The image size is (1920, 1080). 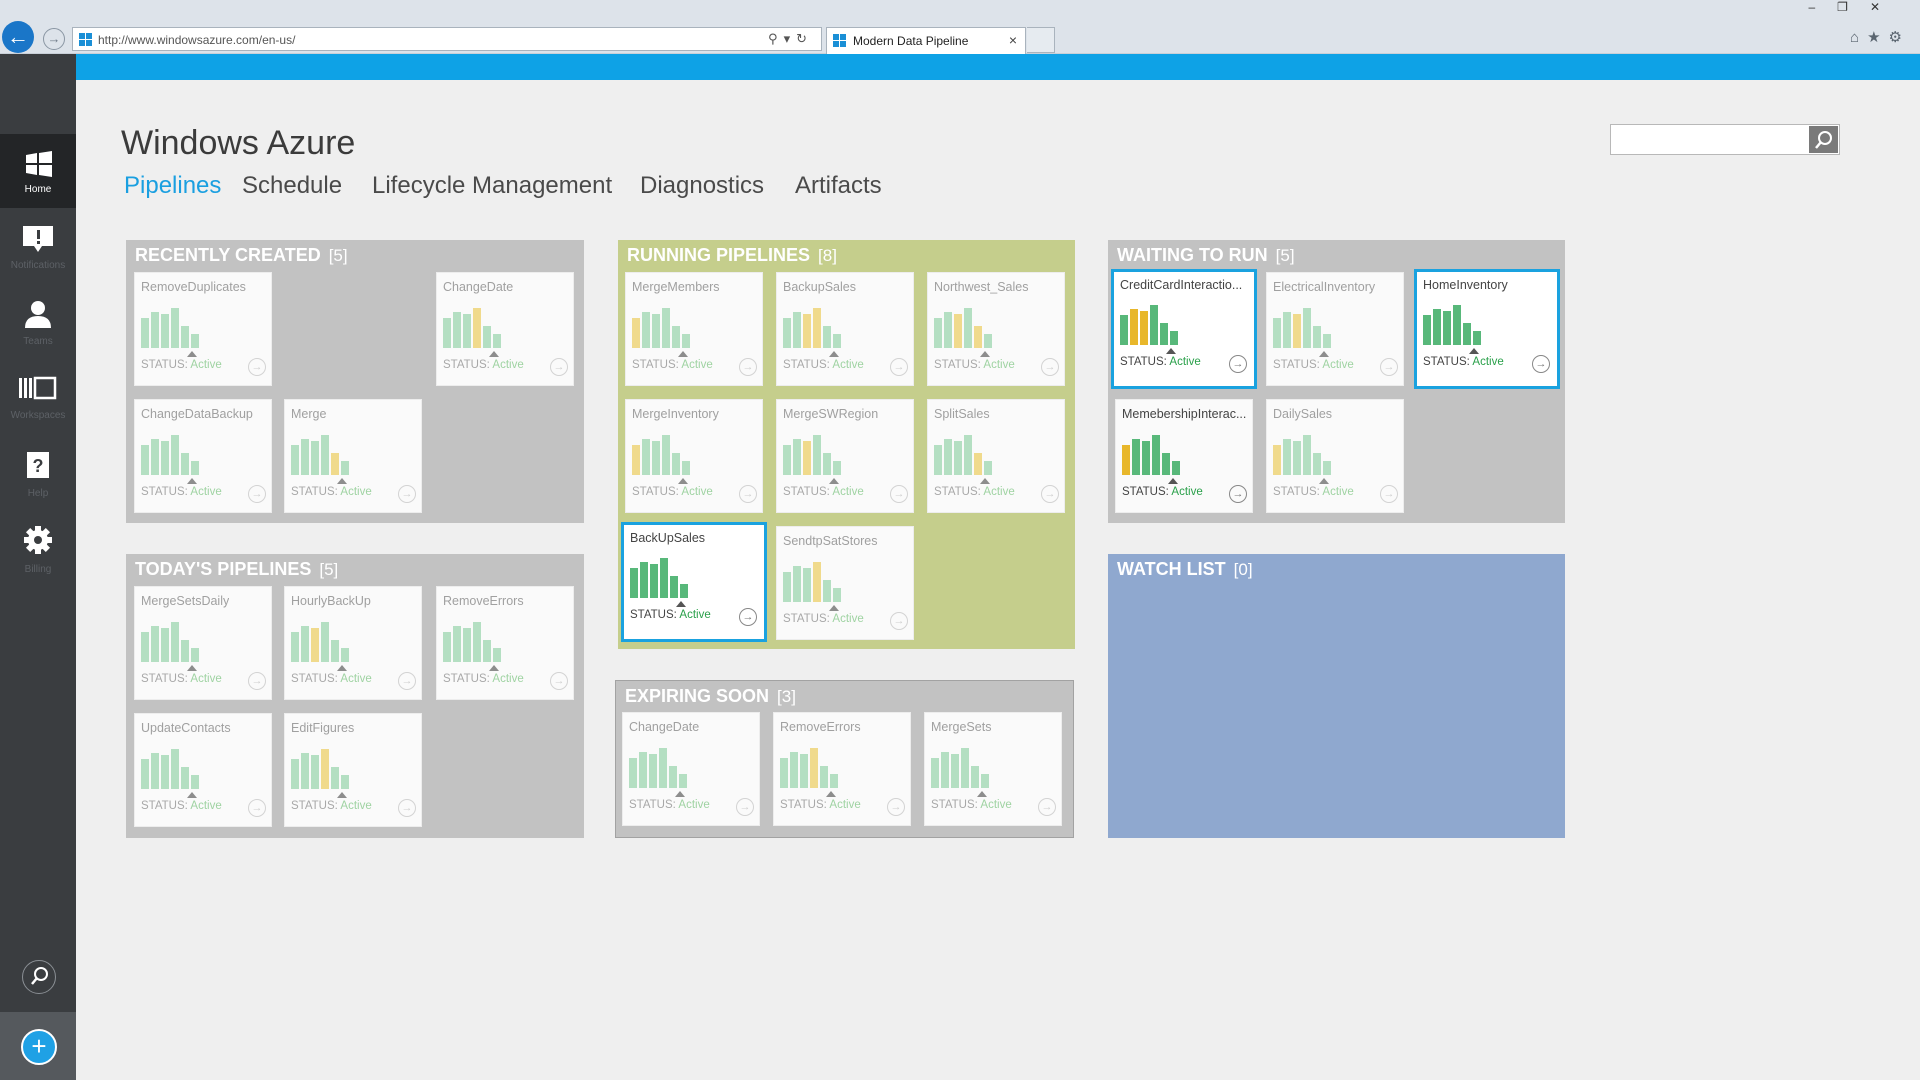 I want to click on group-title-text: WAITING TO RUN, so click(x=1192, y=255).